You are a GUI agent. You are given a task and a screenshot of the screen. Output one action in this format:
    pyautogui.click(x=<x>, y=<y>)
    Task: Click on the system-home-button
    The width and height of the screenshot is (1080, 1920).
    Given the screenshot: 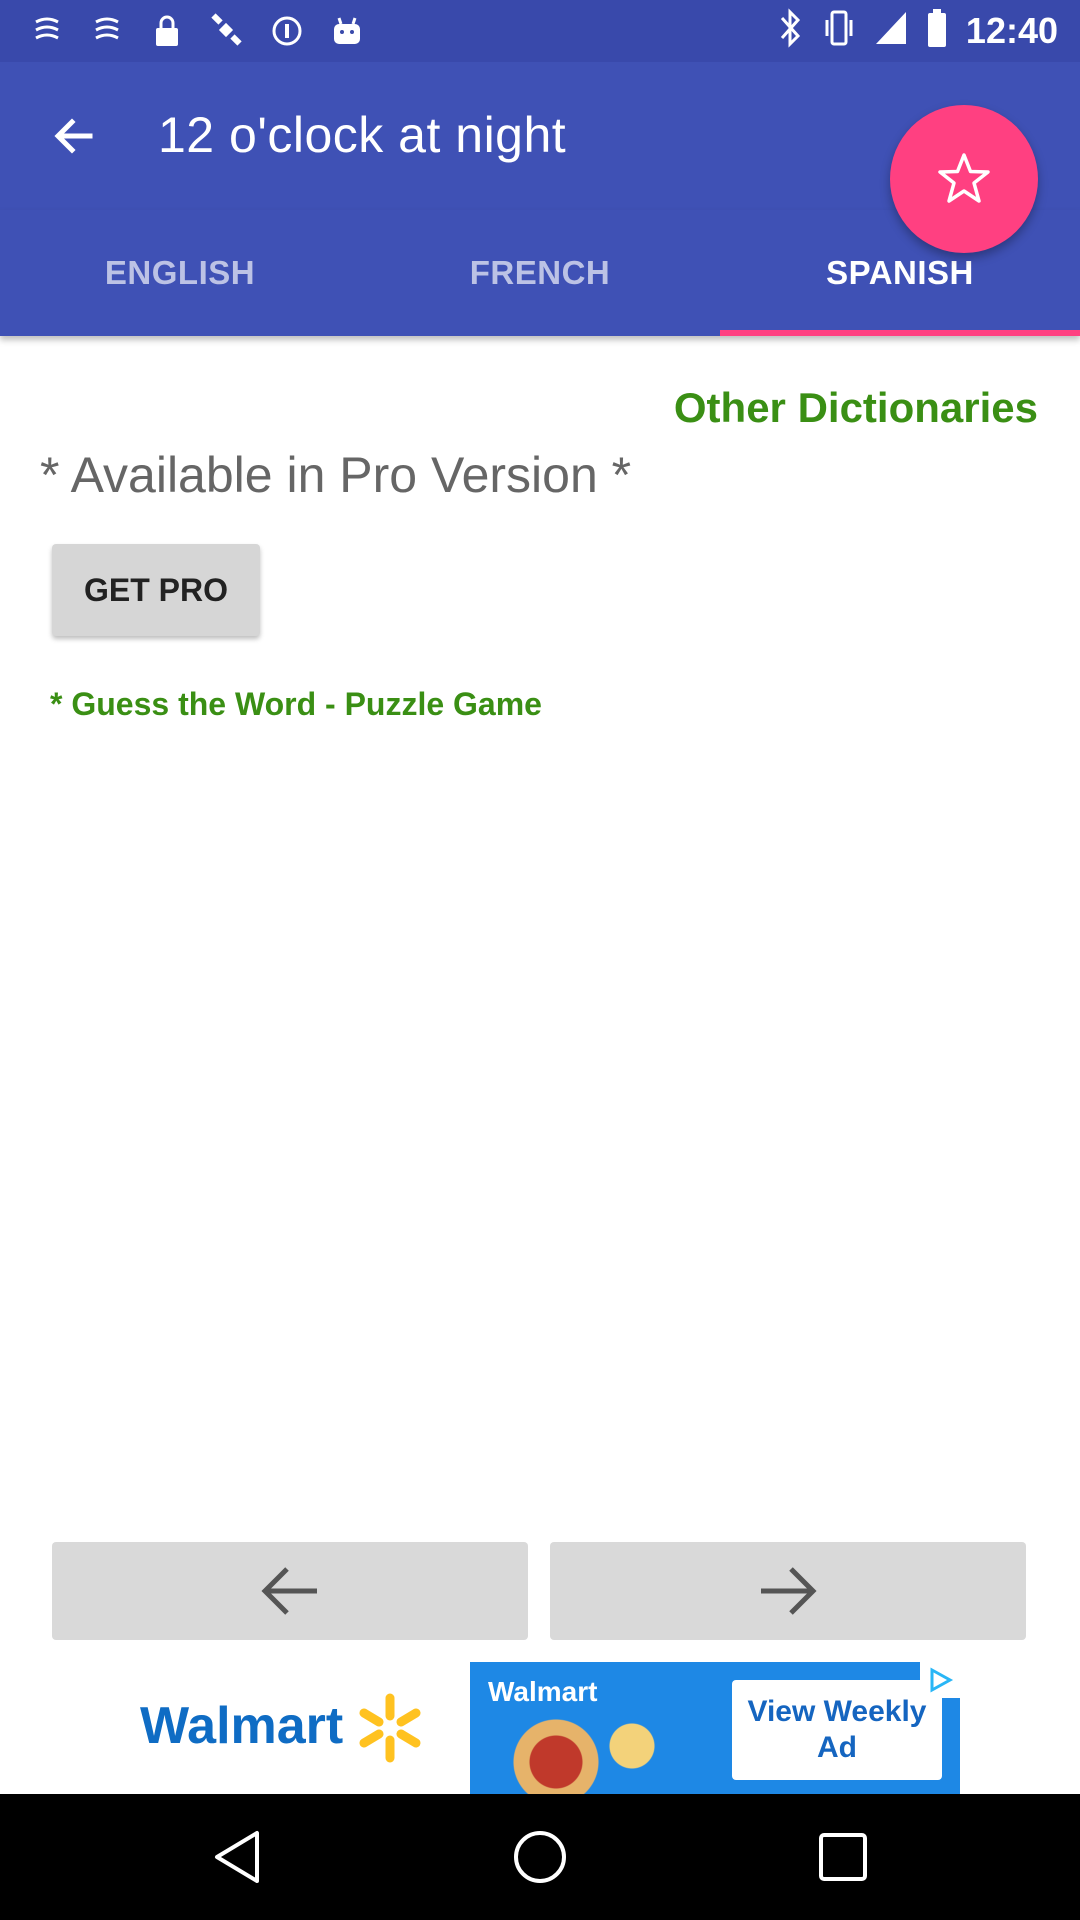 What is the action you would take?
    pyautogui.click(x=540, y=1857)
    